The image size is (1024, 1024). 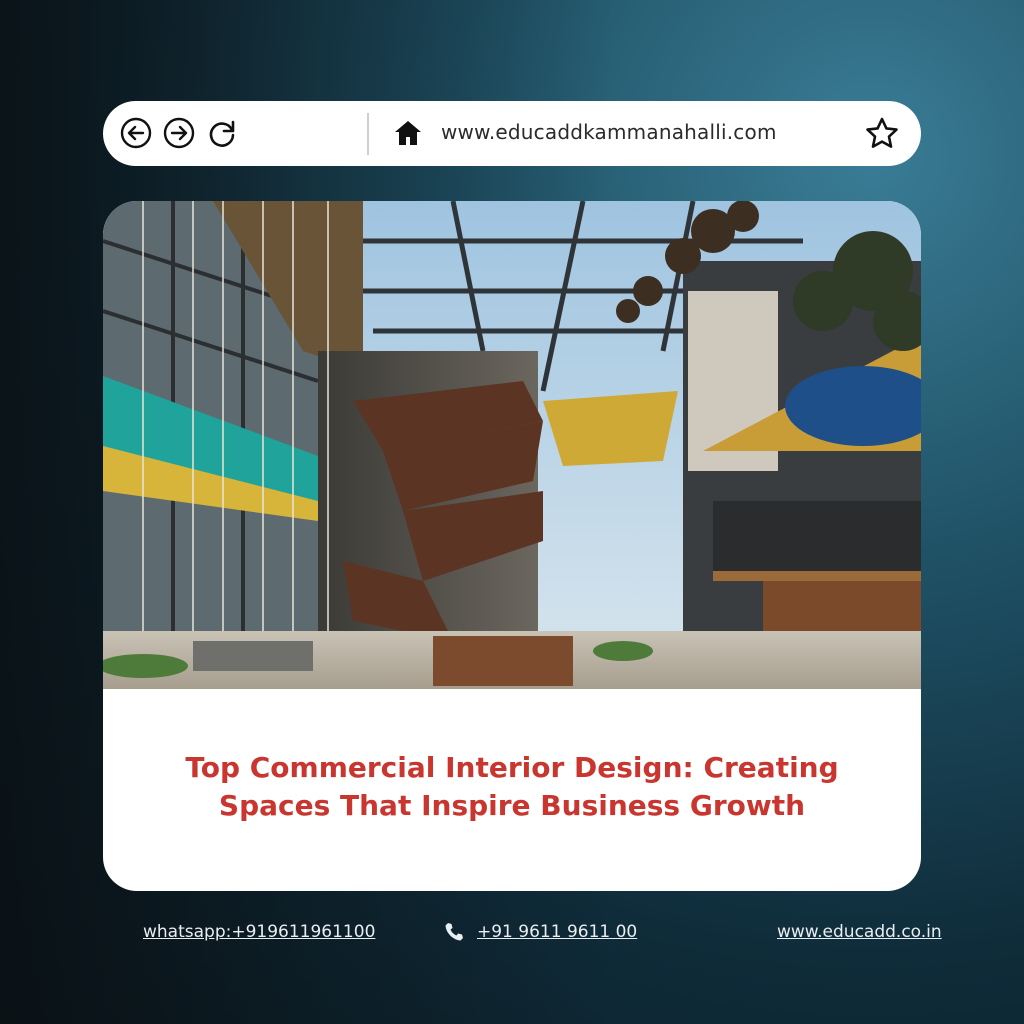 I want to click on bar-divider, so click(x=368, y=134).